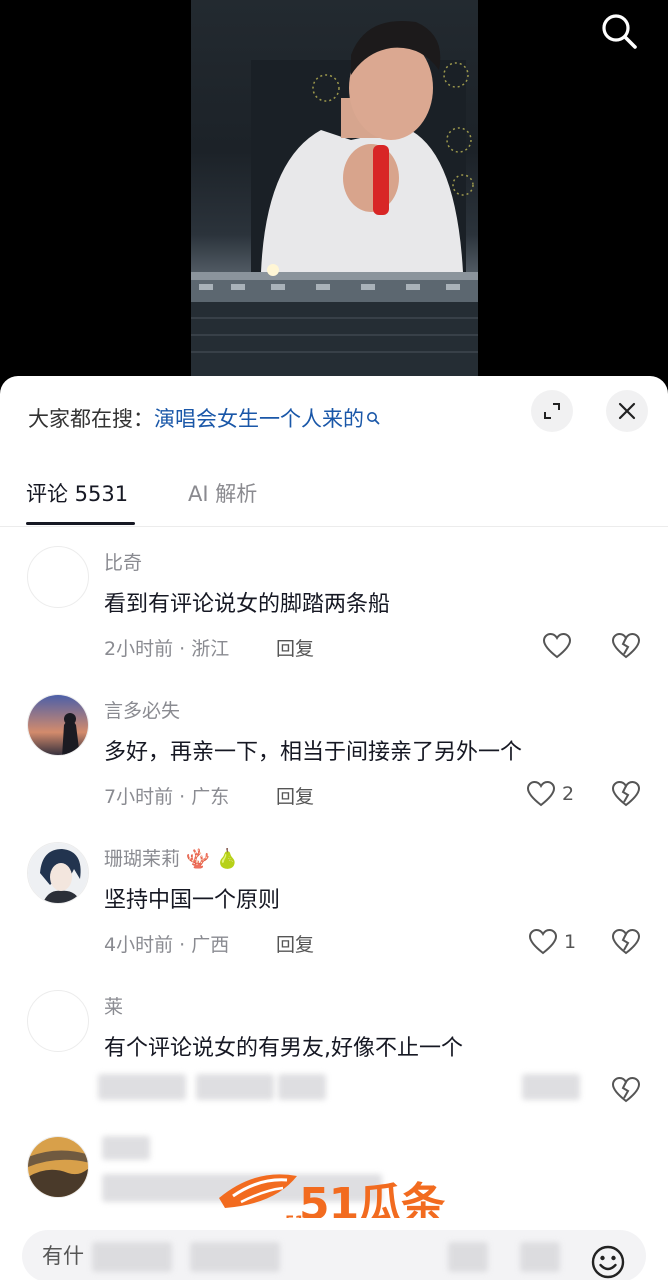 This screenshot has height=1280, width=668. What do you see at coordinates (91, 419) in the screenshot?
I see `search-suggestion-prefix: 大家都在搜：` at bounding box center [91, 419].